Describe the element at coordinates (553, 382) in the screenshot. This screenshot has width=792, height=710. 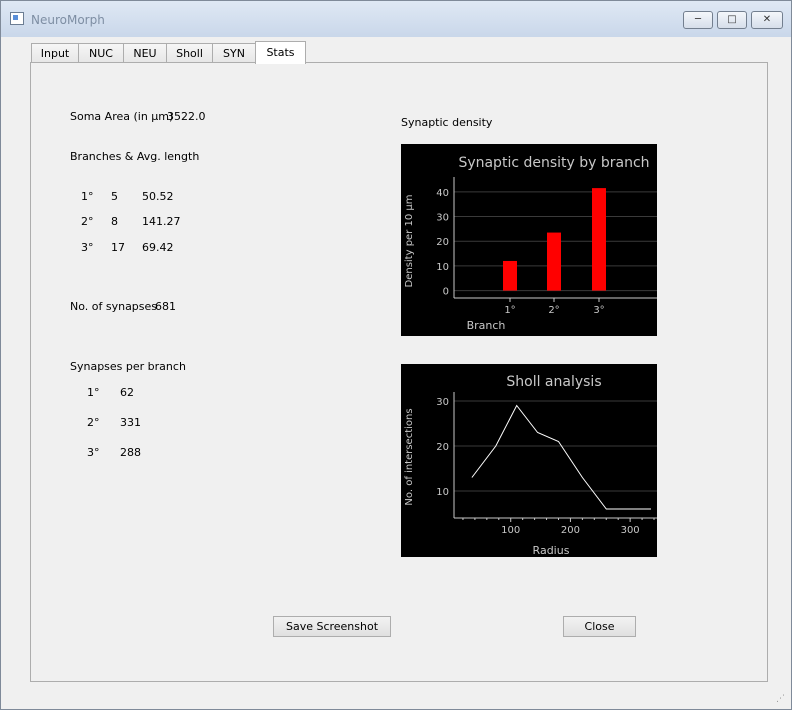
I see `line-chart-title: Sholl analysis` at that location.